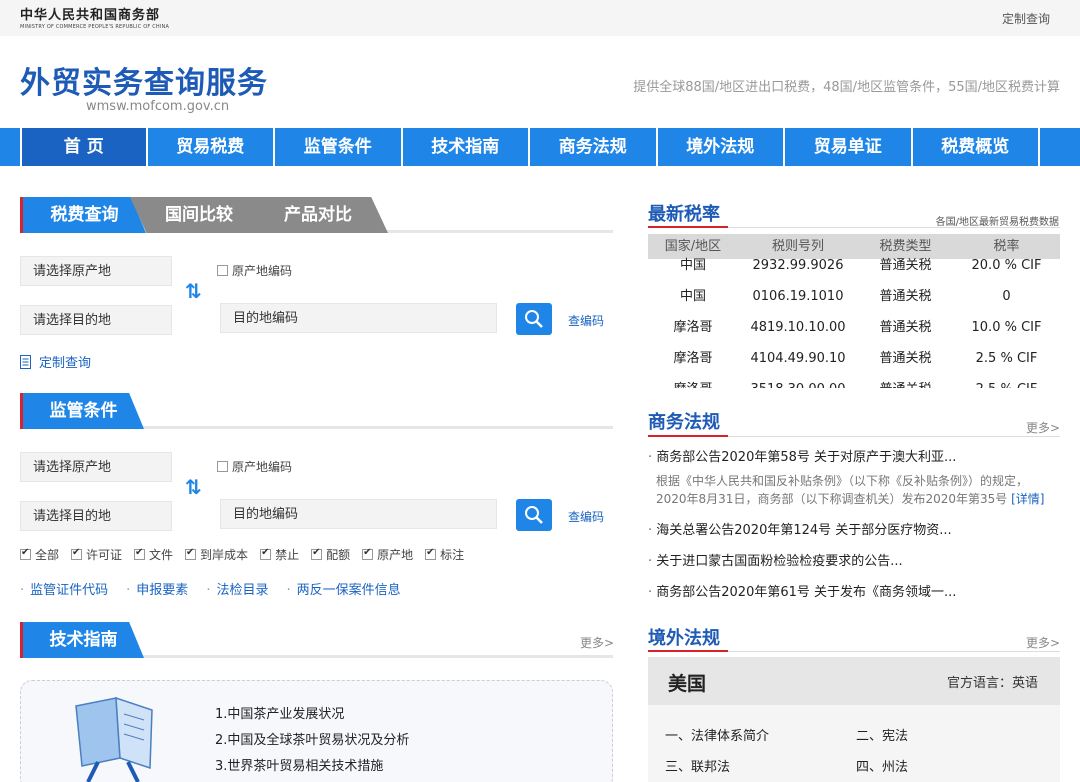 The image size is (1080, 782). What do you see at coordinates (594, 147) in the screenshot?
I see `nav-commerce-laws: 商务法规` at bounding box center [594, 147].